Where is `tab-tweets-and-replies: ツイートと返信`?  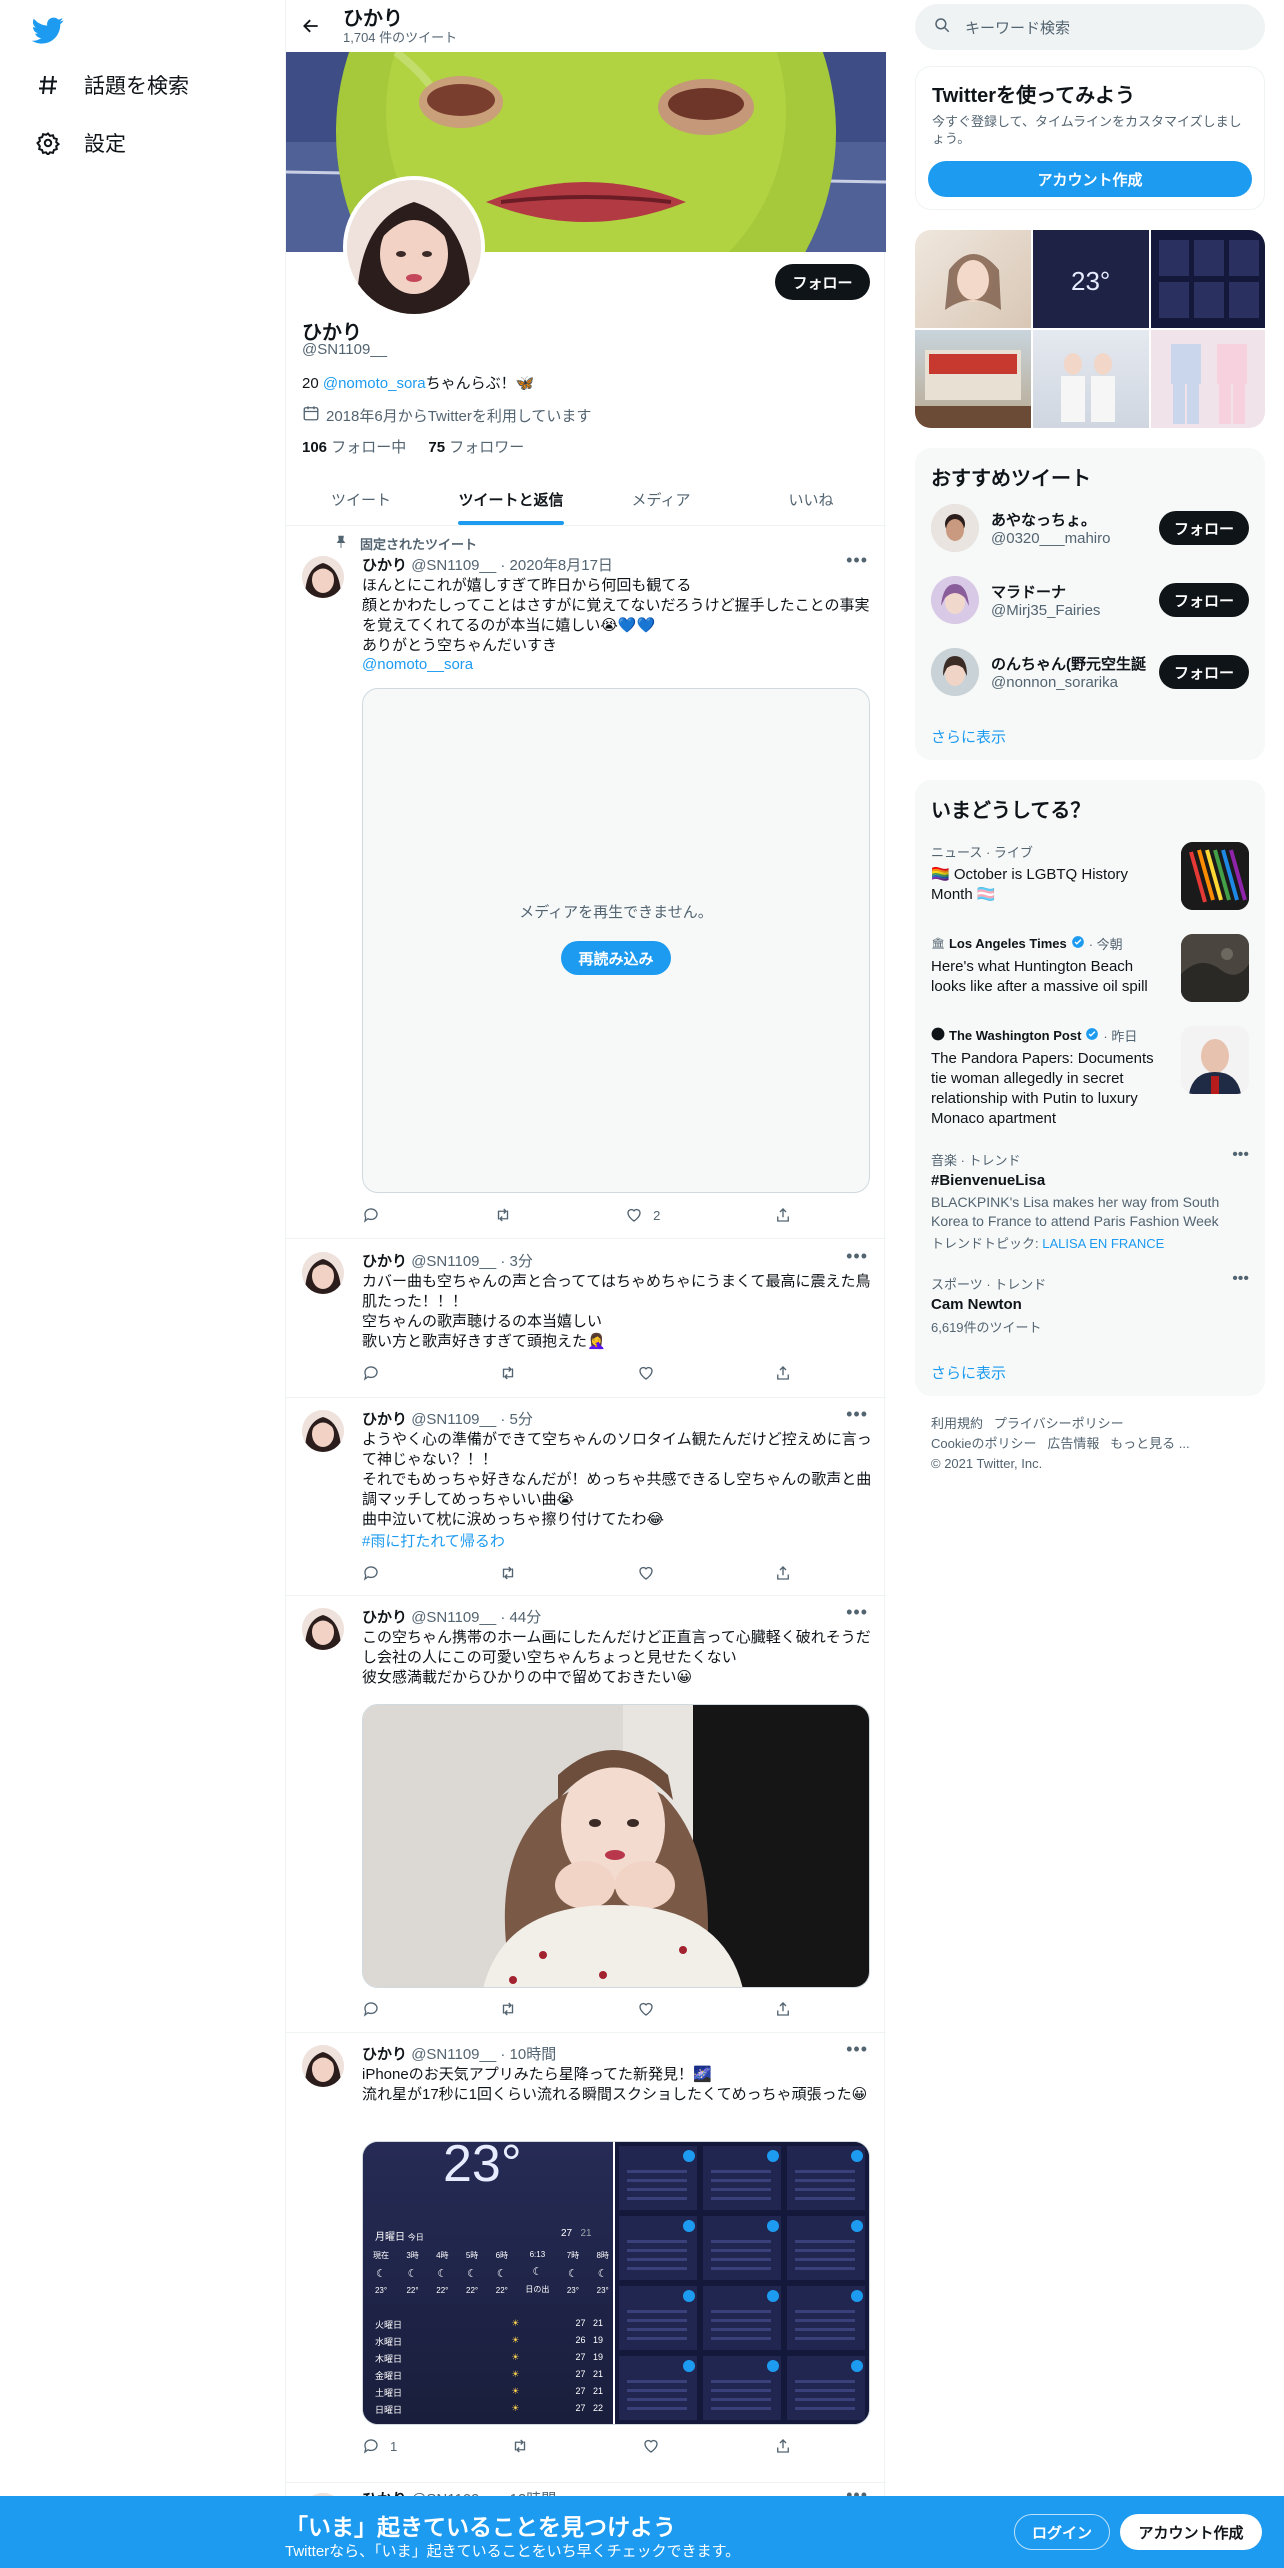 tab-tweets-and-replies: ツイートと返信 is located at coordinates (511, 499).